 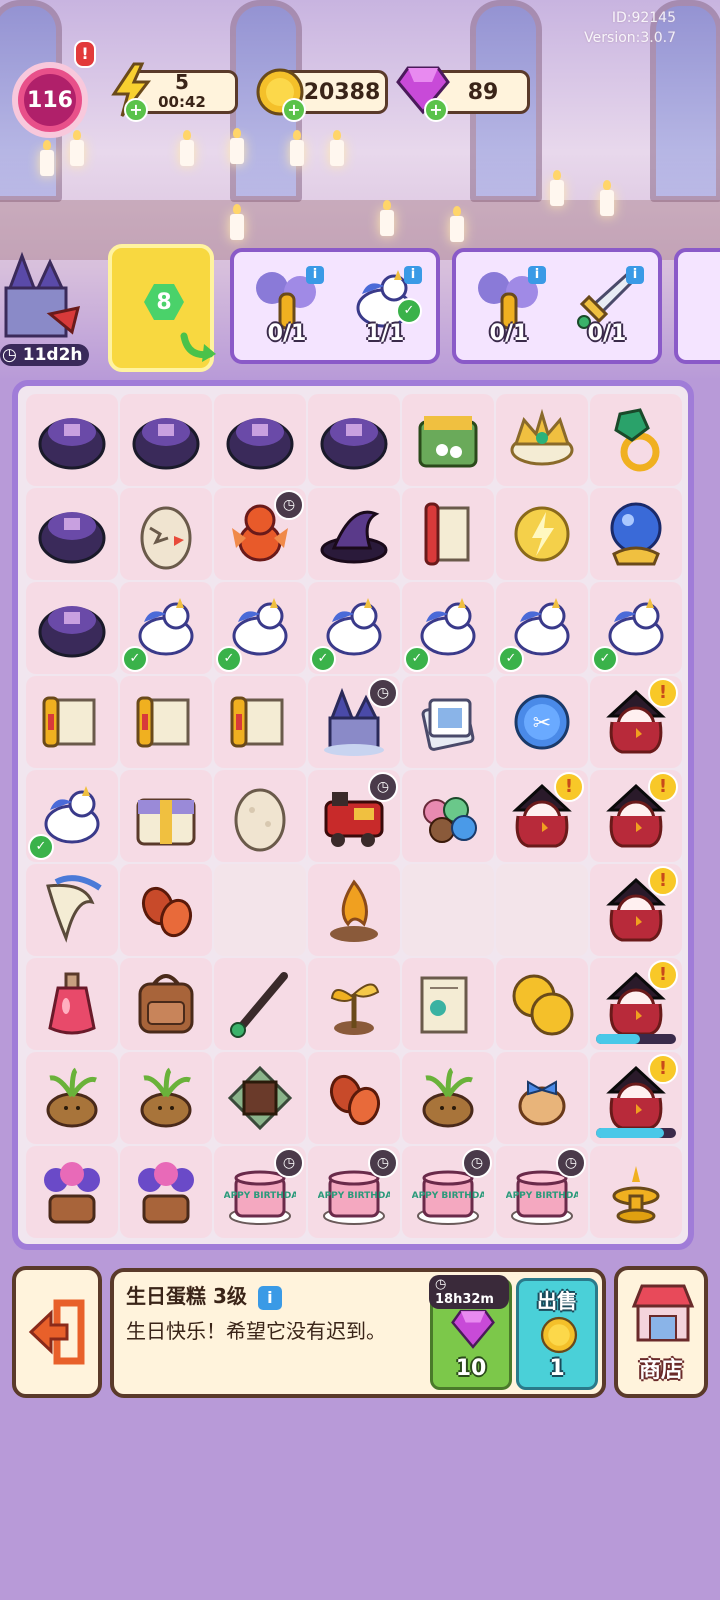 I want to click on sell-button: 出售 1, so click(x=557, y=1334).